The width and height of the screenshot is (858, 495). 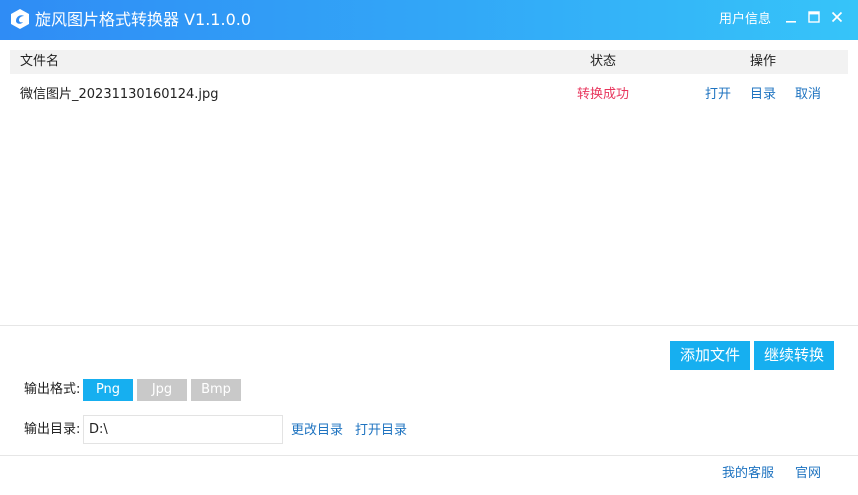 I want to click on format-bmp-button: Bmp, so click(x=216, y=390).